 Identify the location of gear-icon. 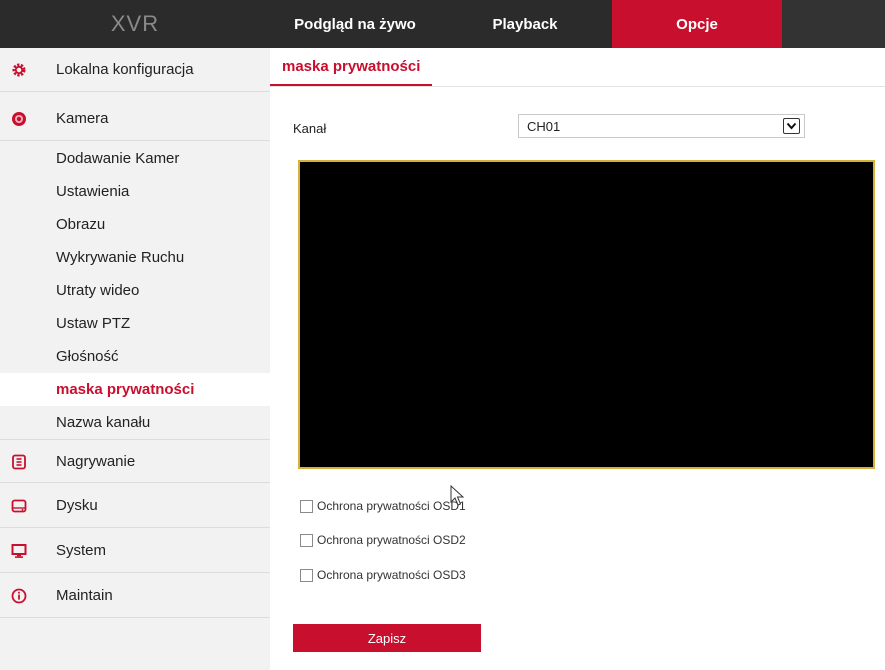
(19, 70).